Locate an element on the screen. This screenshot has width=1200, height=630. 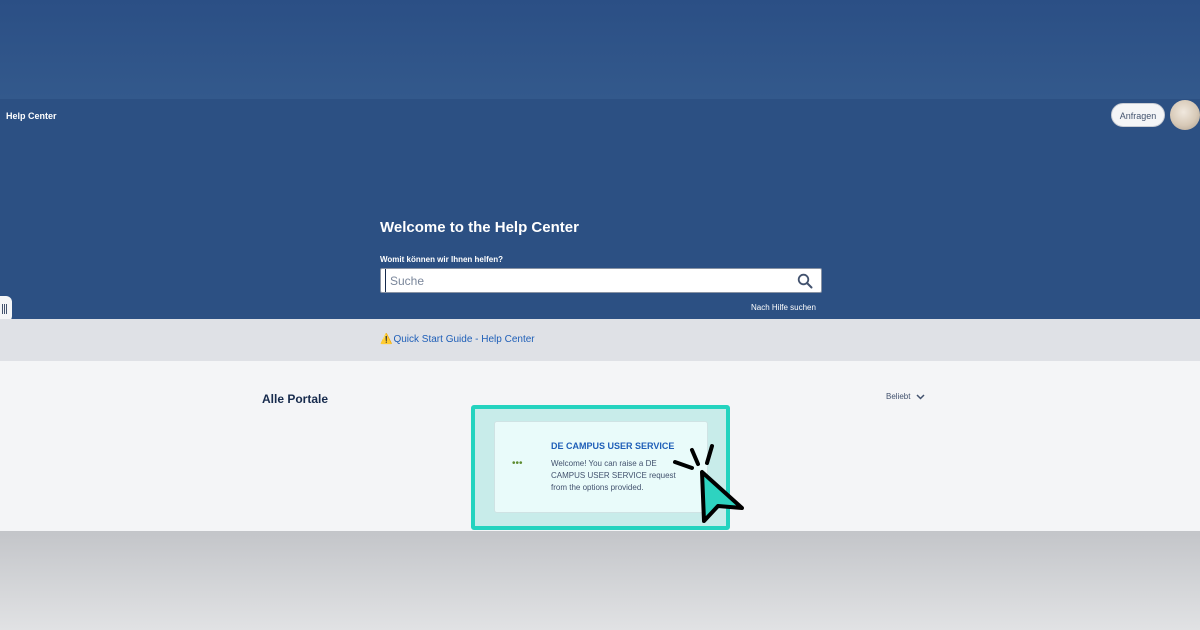
avatar is located at coordinates (1185, 115).